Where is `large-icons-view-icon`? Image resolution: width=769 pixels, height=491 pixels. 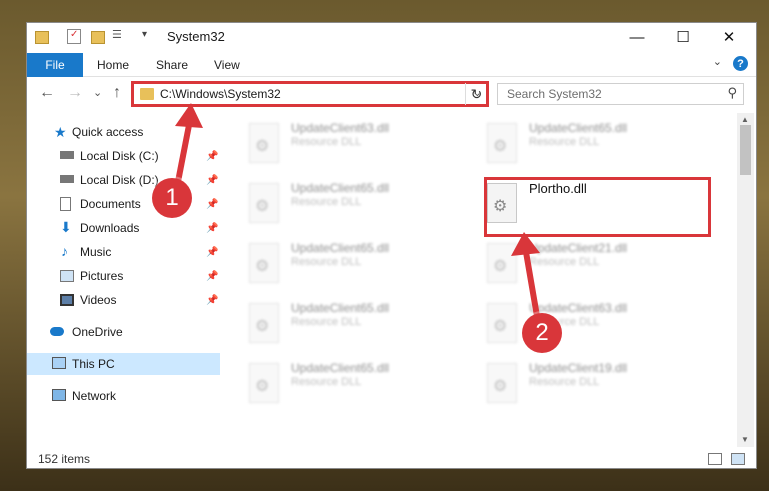
large-icons-view-icon is located at coordinates (738, 459).